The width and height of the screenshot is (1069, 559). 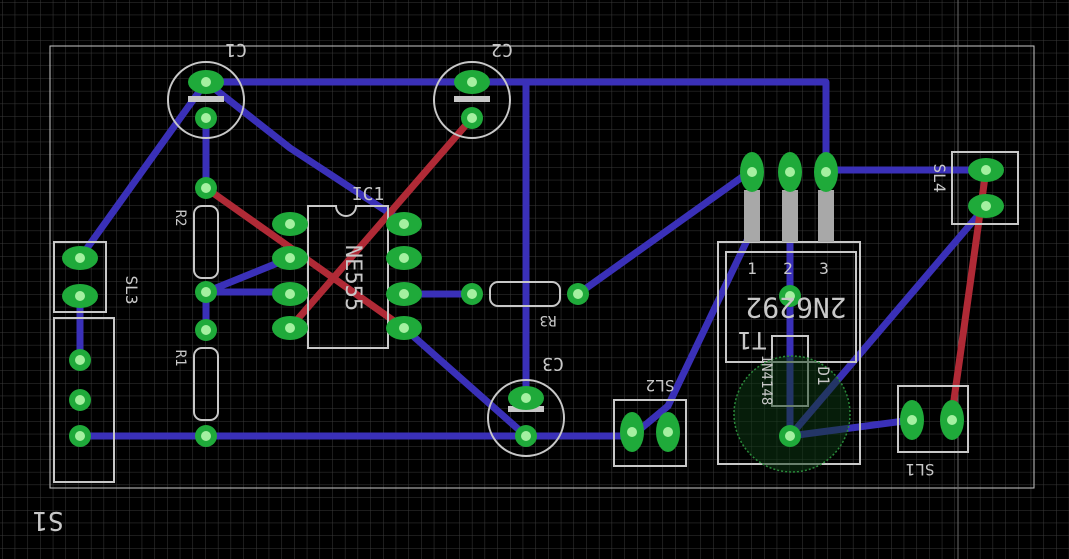 I want to click on label-d1: D1, so click(x=823, y=375).